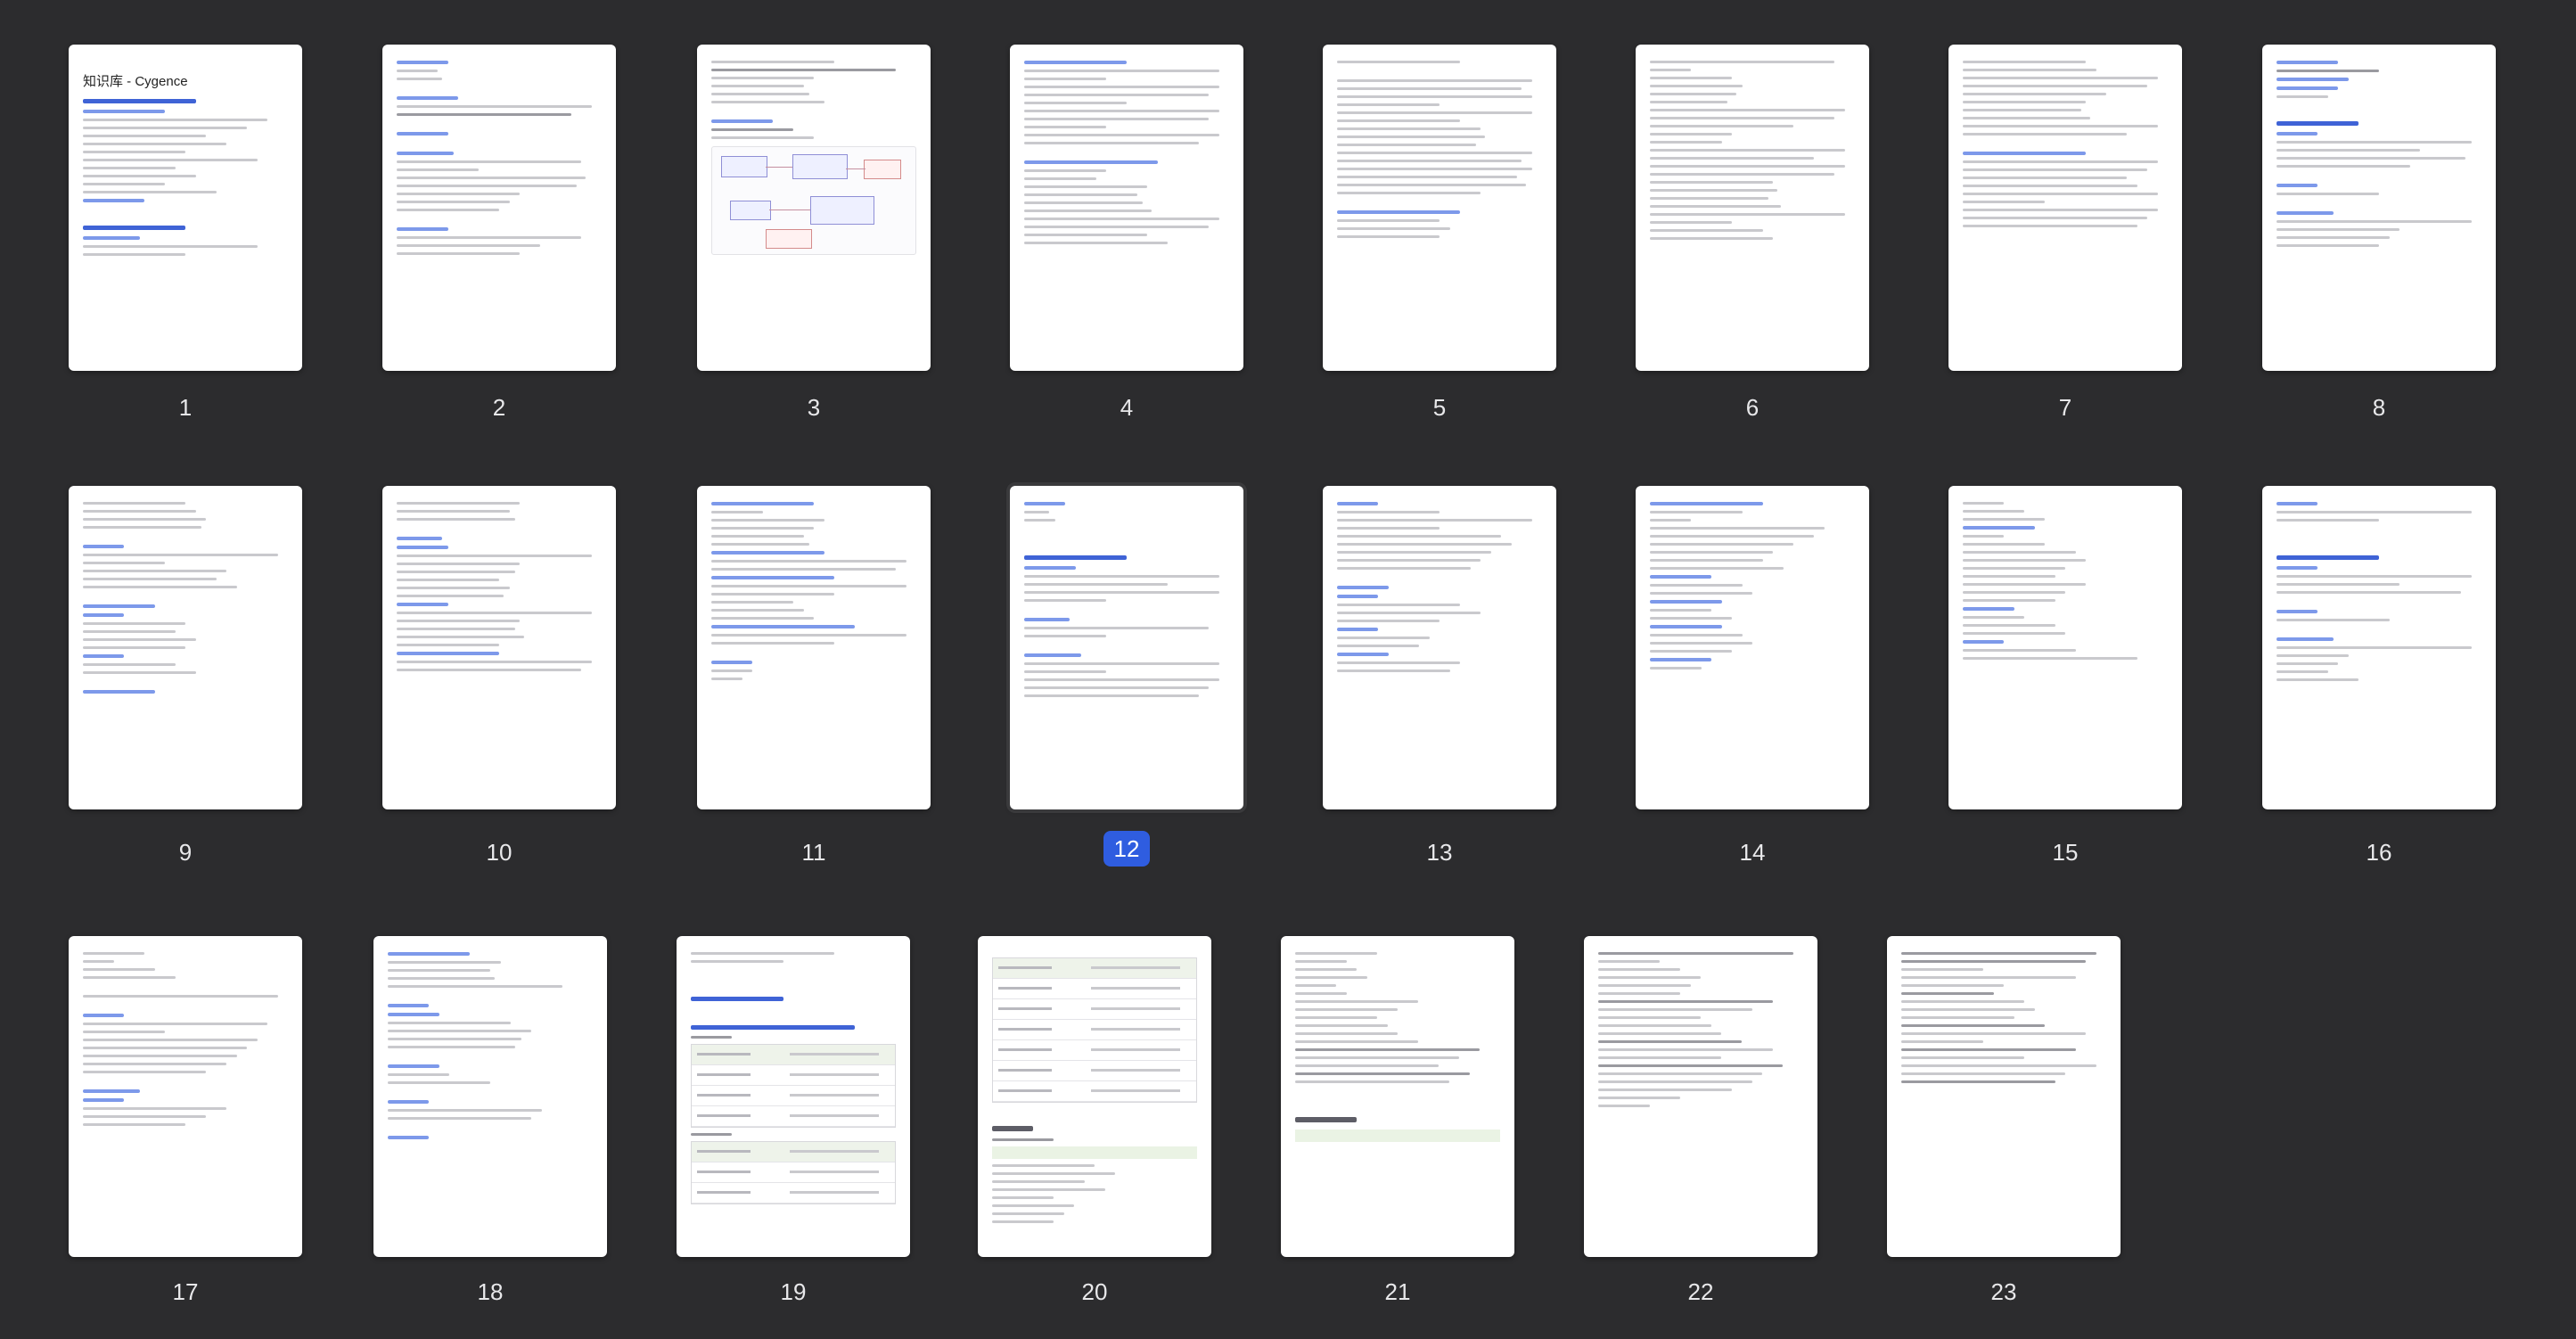 The image size is (2576, 1339). What do you see at coordinates (2065, 408) in the screenshot?
I see `page-number-7: 7` at bounding box center [2065, 408].